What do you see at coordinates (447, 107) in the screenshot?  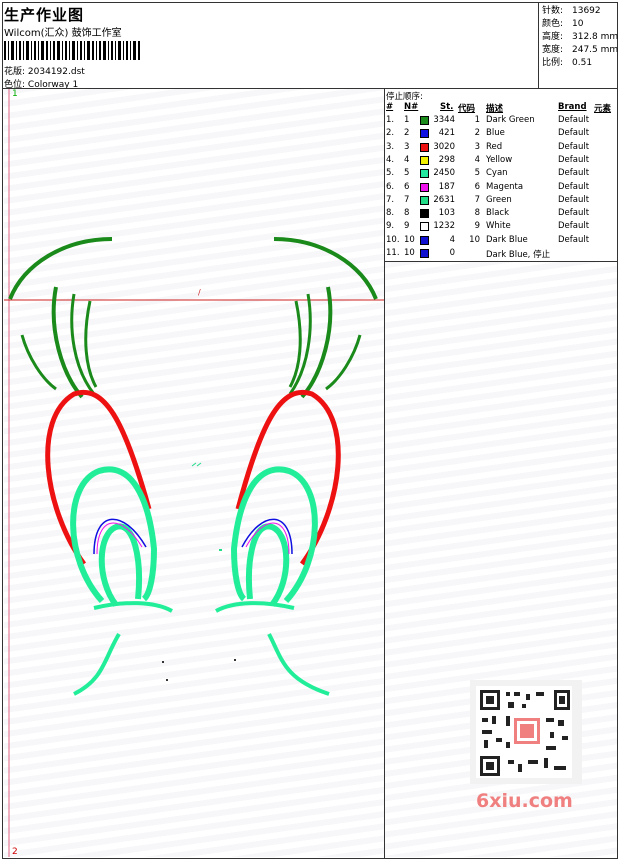 I see `col-st: St.` at bounding box center [447, 107].